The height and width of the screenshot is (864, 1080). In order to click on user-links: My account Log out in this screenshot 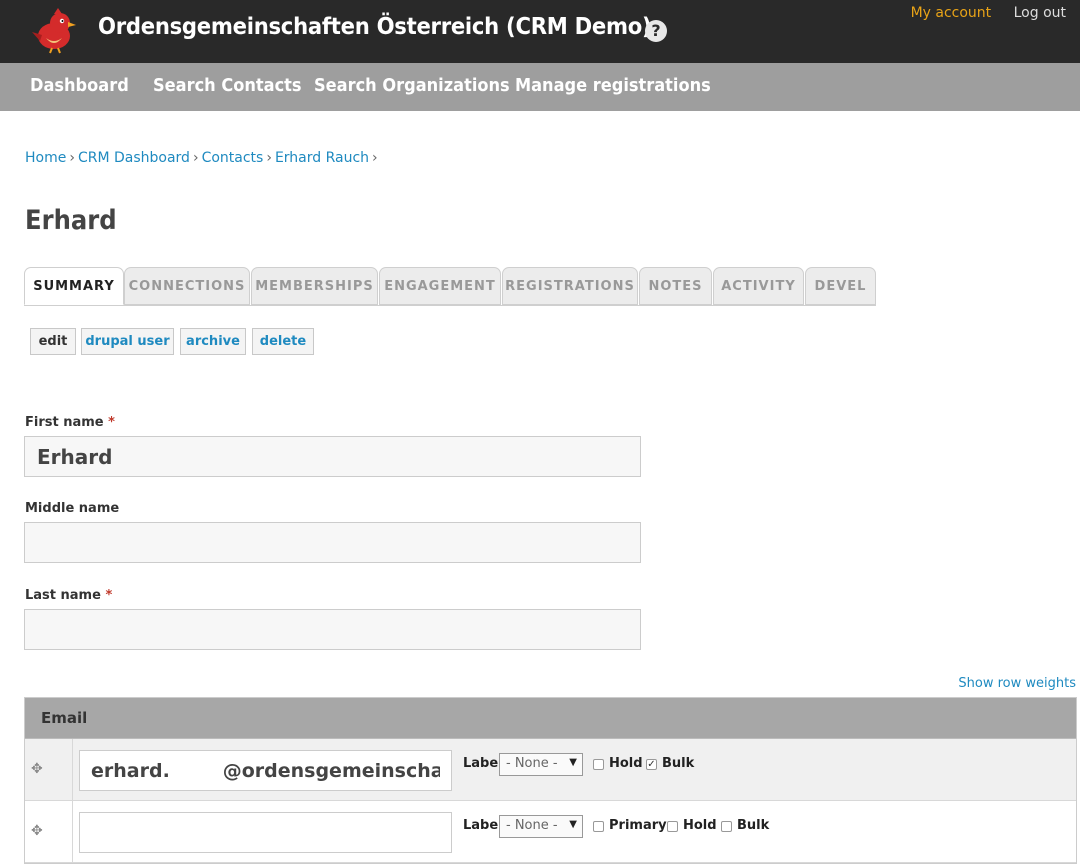, I will do `click(979, 13)`.